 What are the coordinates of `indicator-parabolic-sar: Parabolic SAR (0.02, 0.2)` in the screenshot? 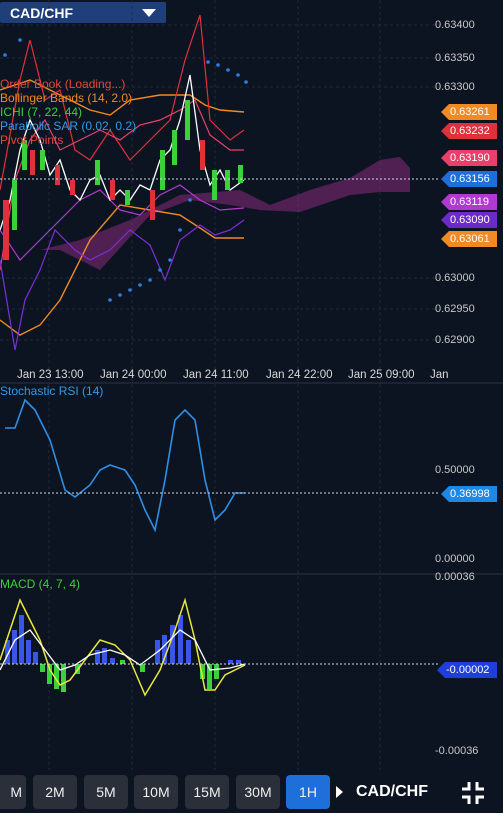 It's located at (68, 126).